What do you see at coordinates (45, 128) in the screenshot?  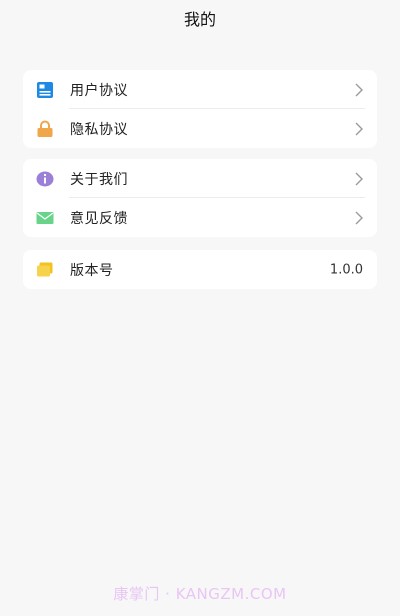 I see `lock-icon` at bounding box center [45, 128].